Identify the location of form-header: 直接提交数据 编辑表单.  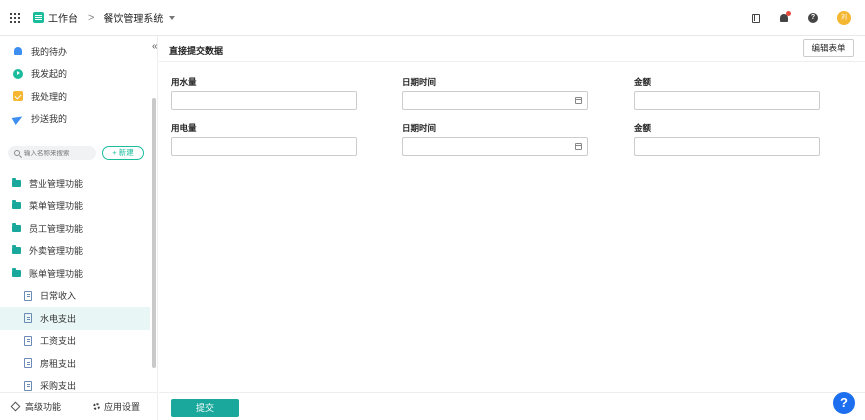
(512, 49).